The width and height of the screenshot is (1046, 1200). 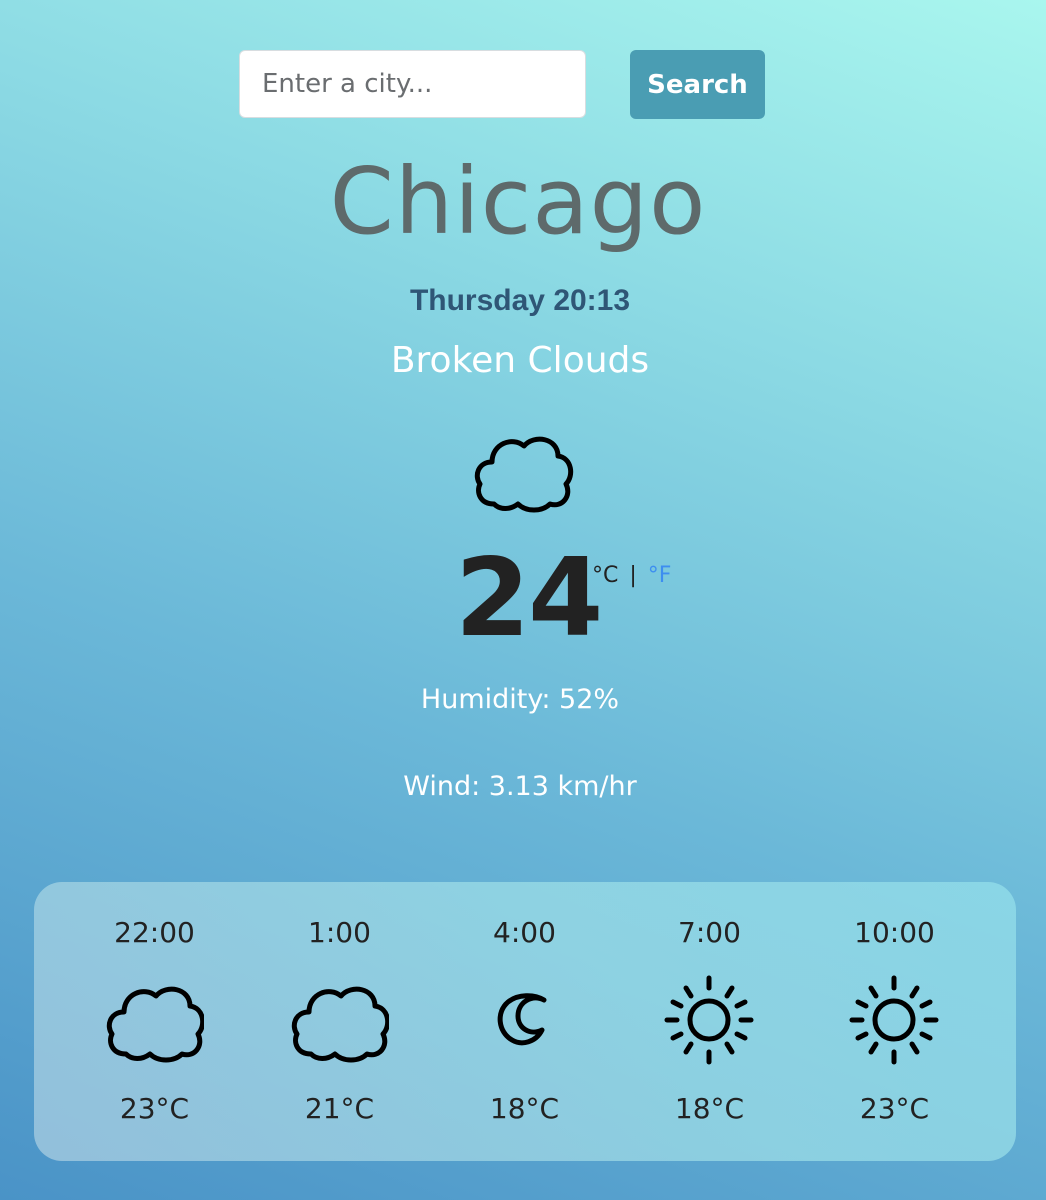 I want to click on forecast-item: 22:00 23°C, so click(x=154, y=1021).